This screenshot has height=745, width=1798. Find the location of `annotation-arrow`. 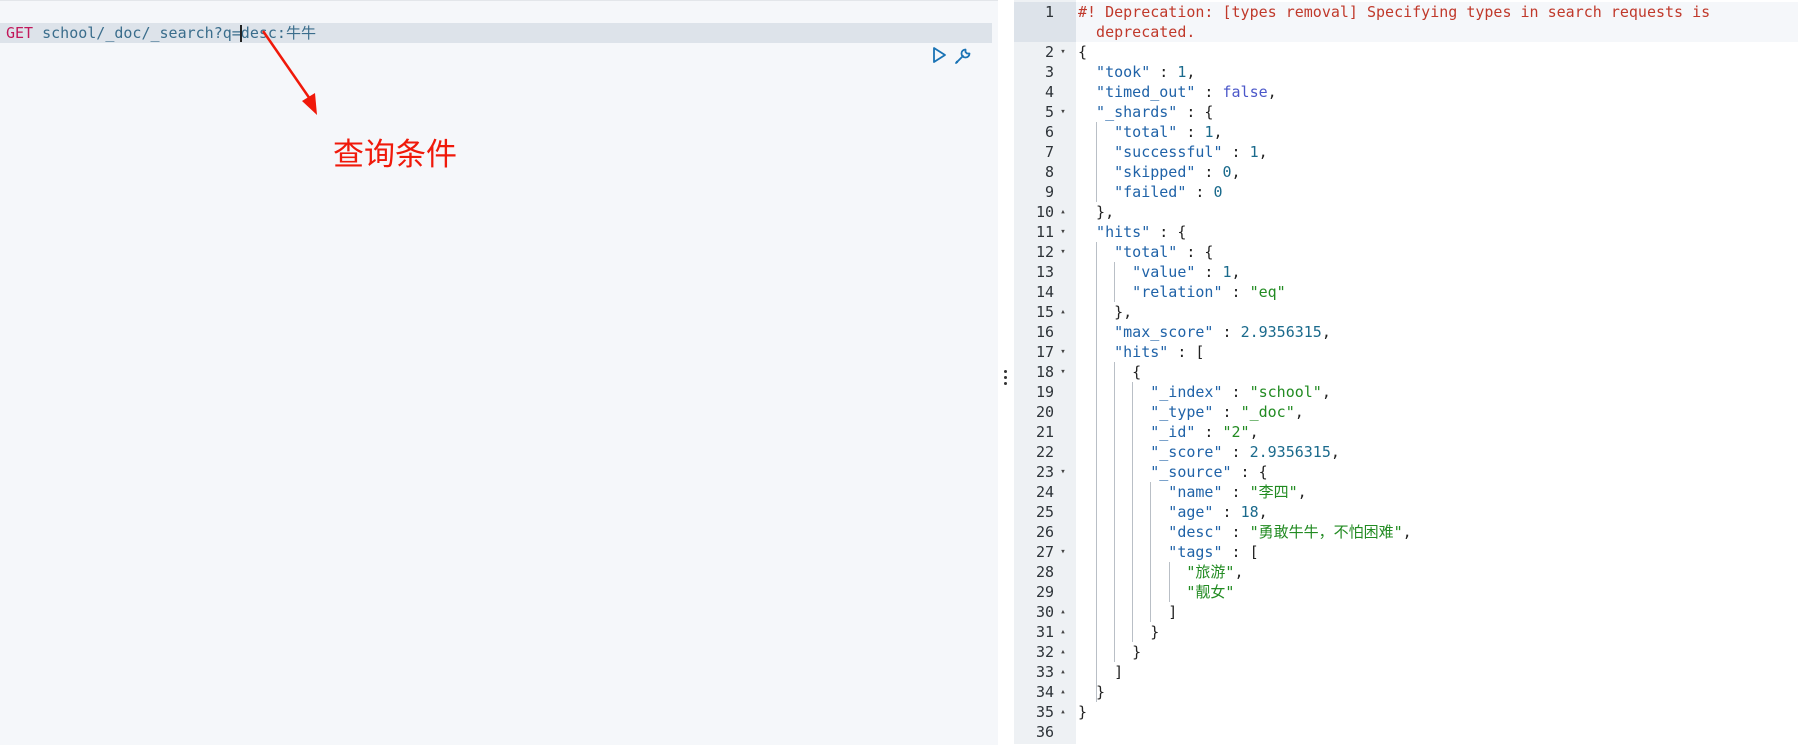

annotation-arrow is located at coordinates (289, 72).